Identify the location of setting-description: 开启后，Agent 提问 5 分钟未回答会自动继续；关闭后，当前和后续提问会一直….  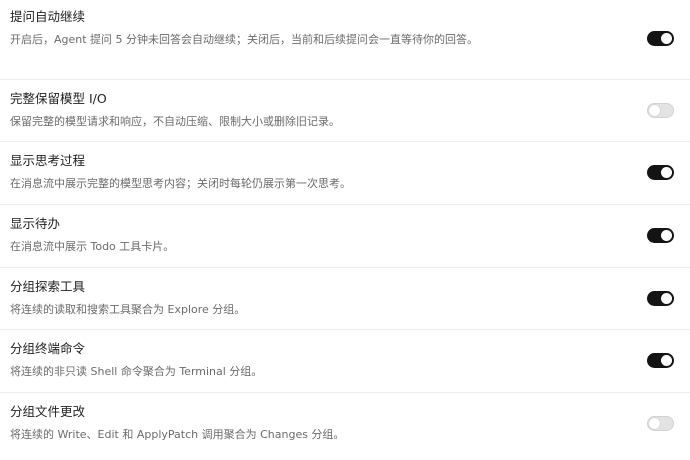
(244, 39).